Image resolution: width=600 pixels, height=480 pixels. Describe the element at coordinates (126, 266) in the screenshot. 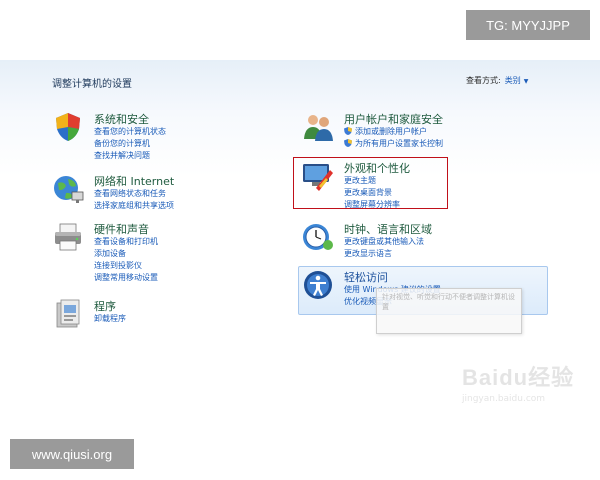

I see `link-connect-projector: 连接到投影仪` at that location.